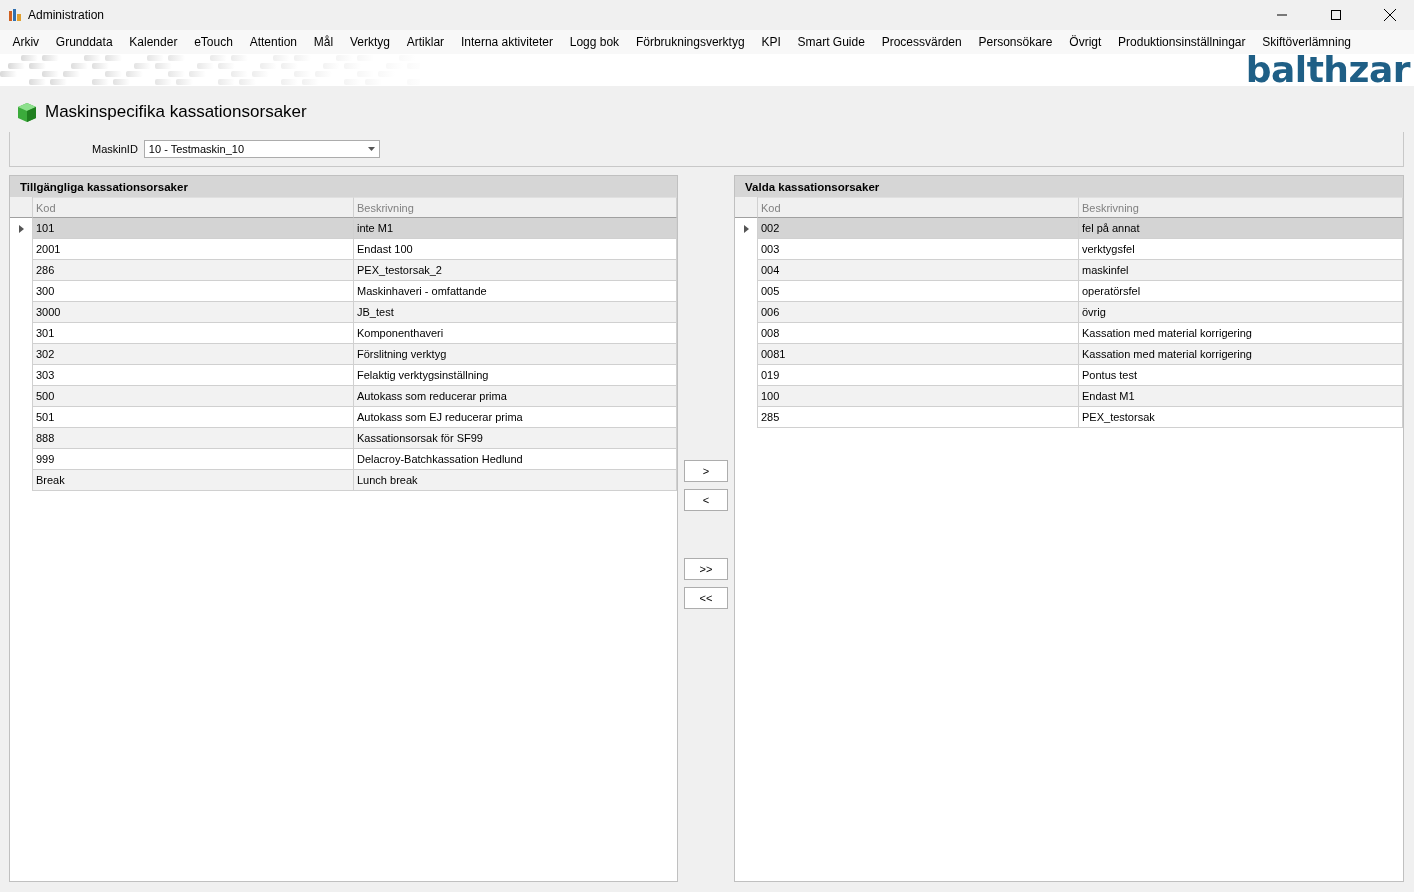  Describe the element at coordinates (425, 42) in the screenshot. I see `menu-item: Artiklar` at that location.